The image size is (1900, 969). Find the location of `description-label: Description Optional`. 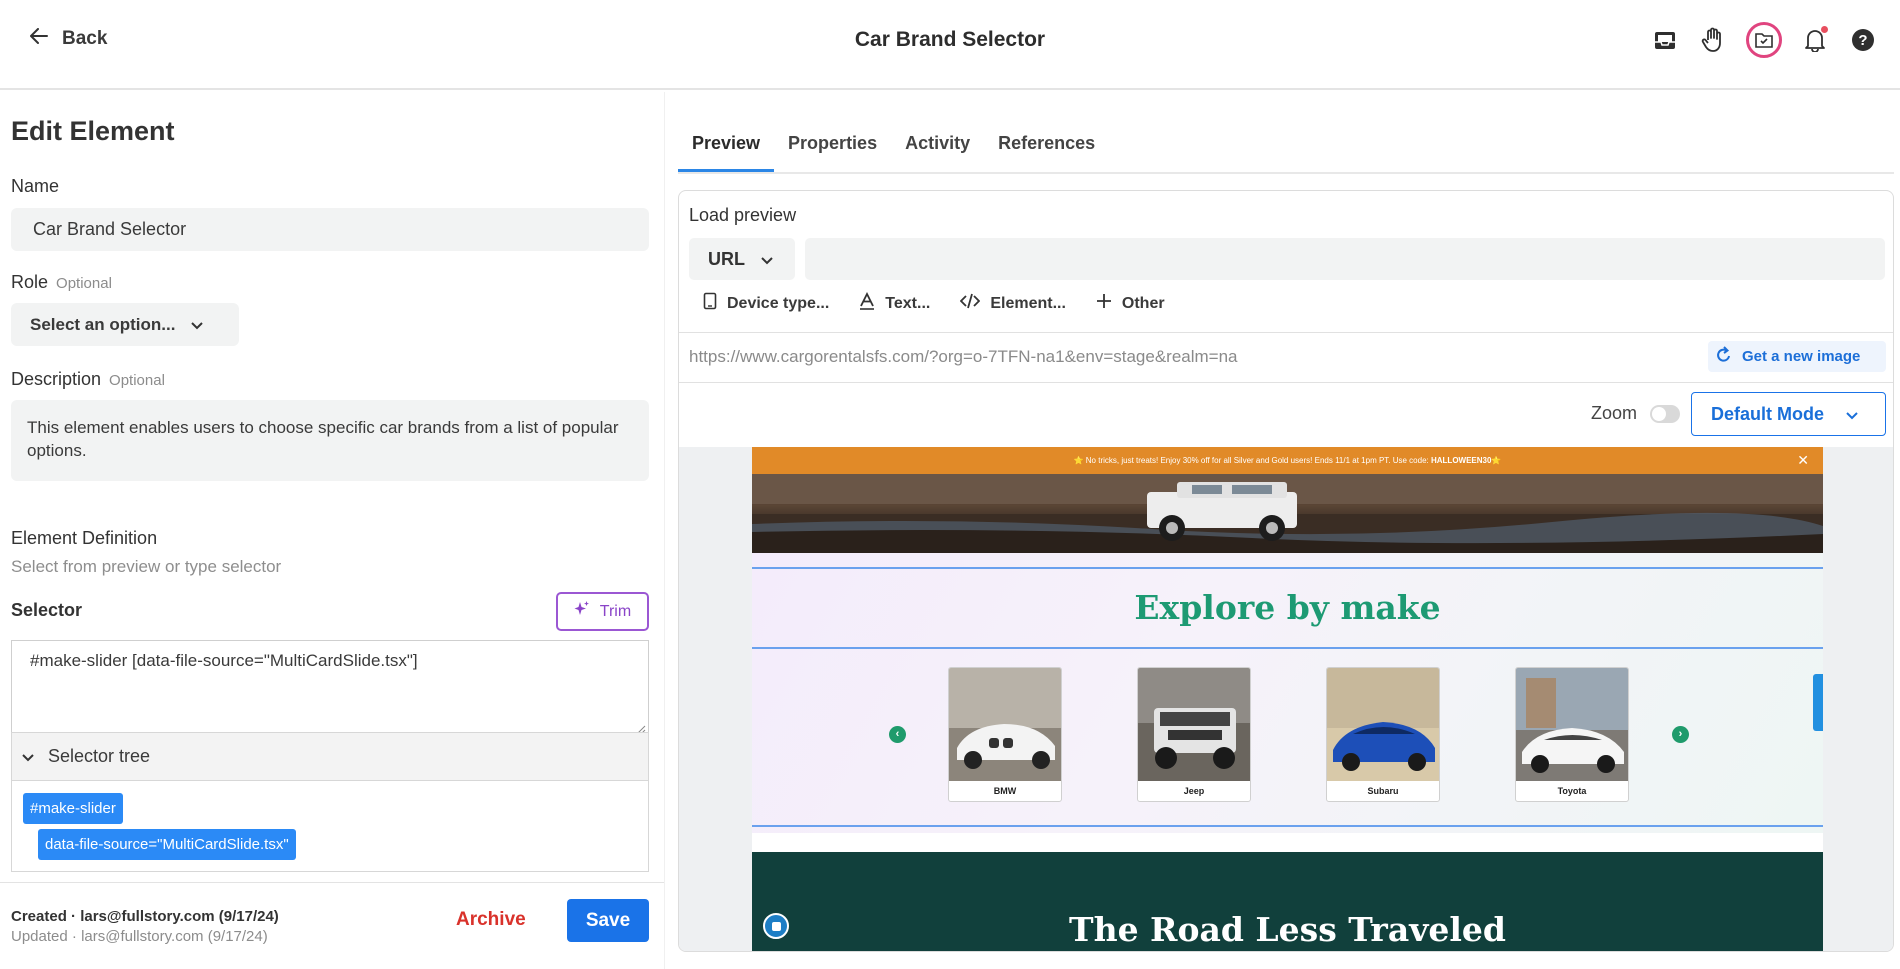

description-label: Description Optional is located at coordinates (88, 379).